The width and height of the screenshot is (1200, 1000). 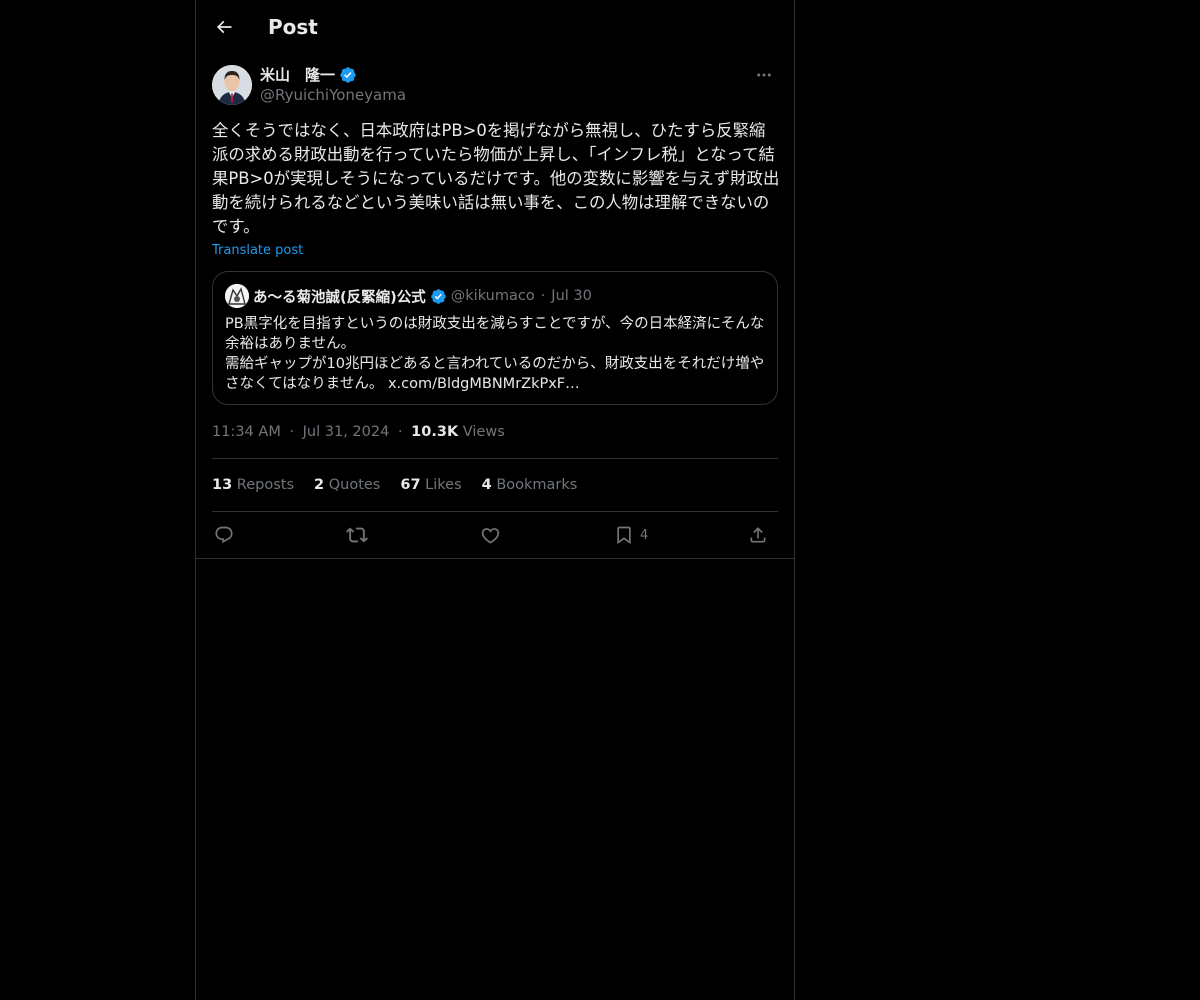 I want to click on bookmark-count: 4, so click(x=644, y=535).